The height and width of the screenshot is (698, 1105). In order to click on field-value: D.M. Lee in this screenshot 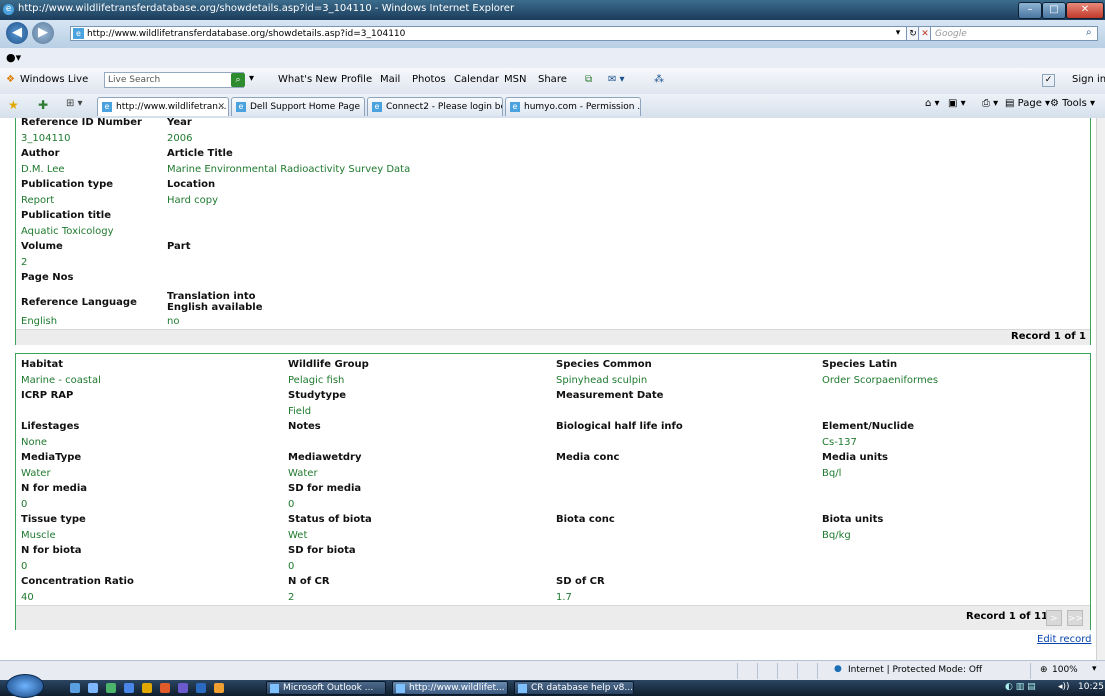, I will do `click(43, 169)`.